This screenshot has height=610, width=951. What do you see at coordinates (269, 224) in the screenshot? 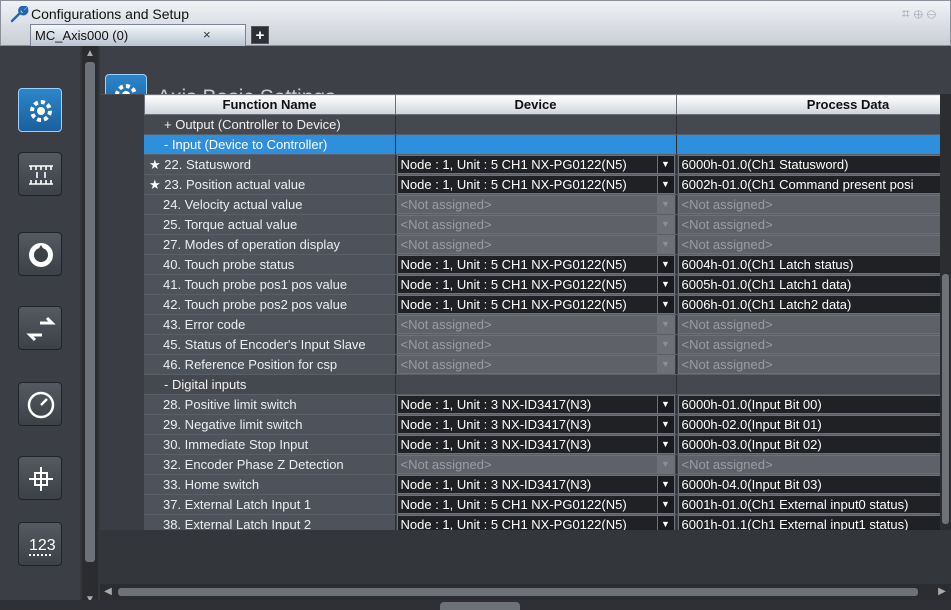
I see `function-name-cell: 25. Torque actual value` at bounding box center [269, 224].